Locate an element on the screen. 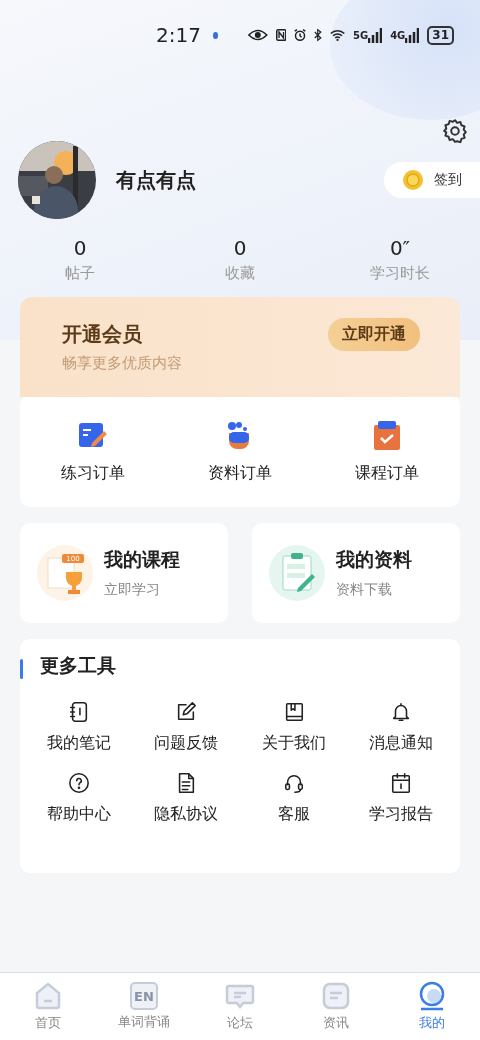 This screenshot has width=480, height=1040. stat-value: 0″ is located at coordinates (400, 248).